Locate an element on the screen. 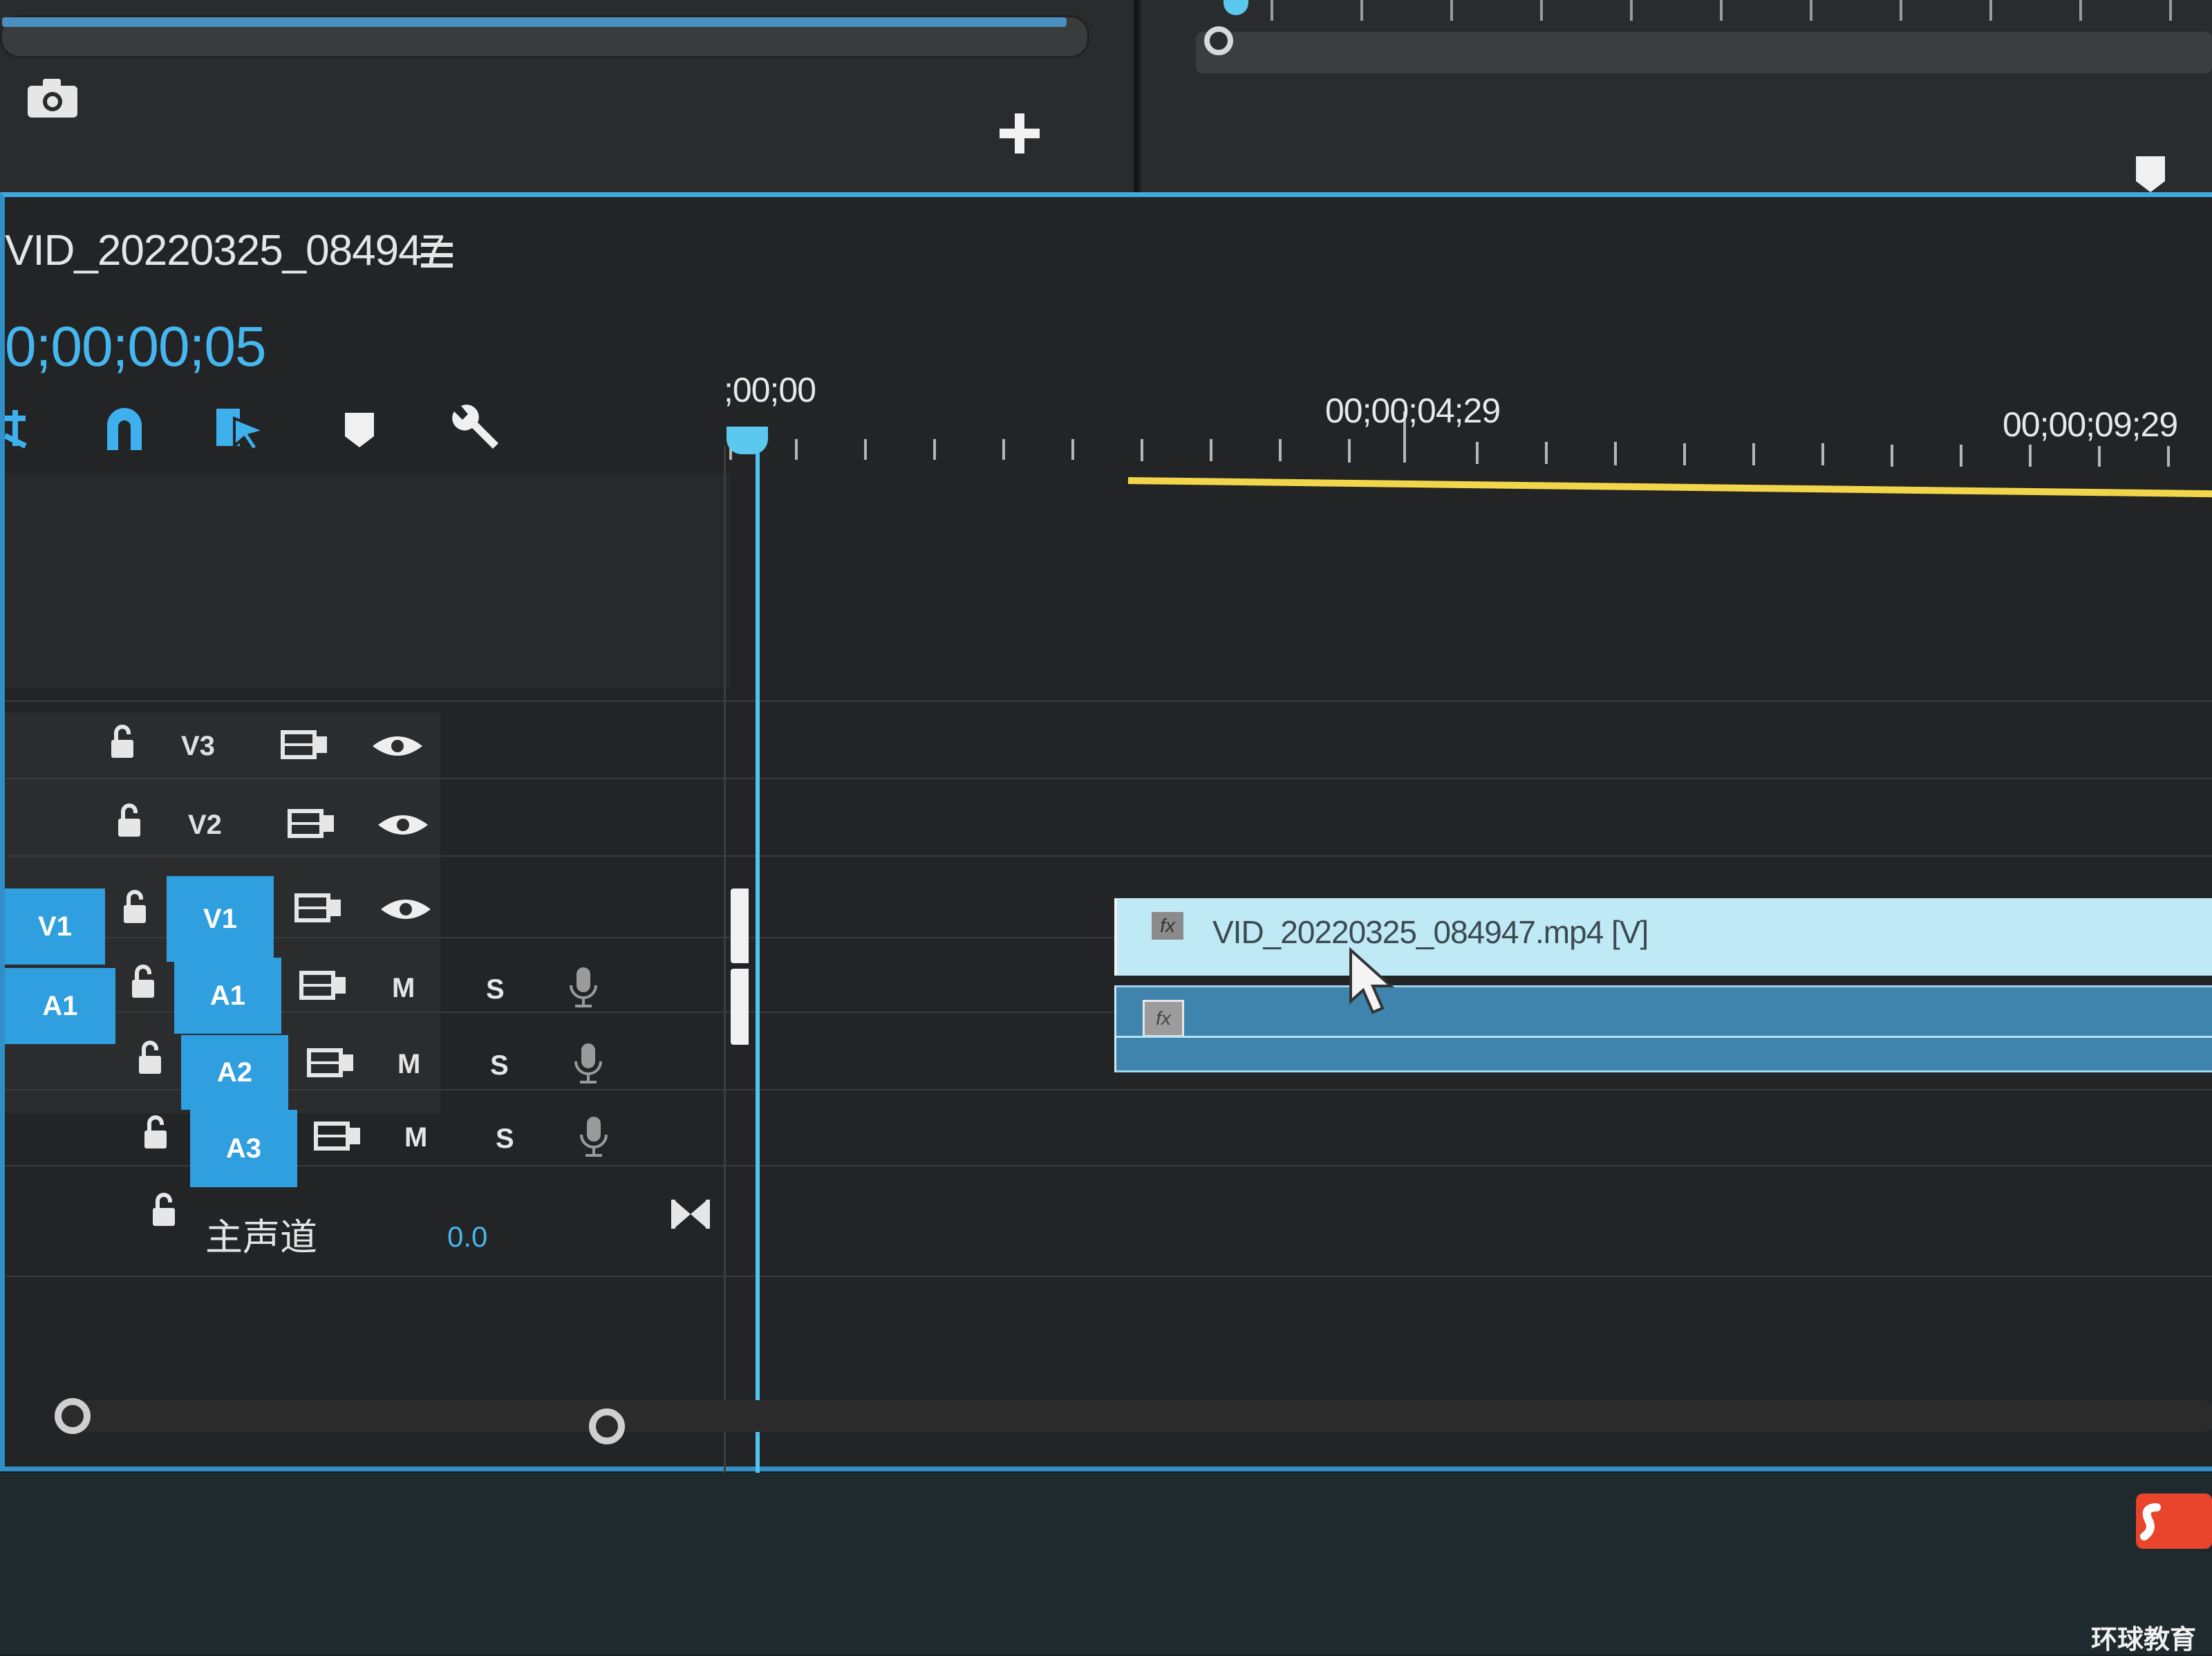 The width and height of the screenshot is (2212, 1656). program-zoom-handle is located at coordinates (1218, 41).